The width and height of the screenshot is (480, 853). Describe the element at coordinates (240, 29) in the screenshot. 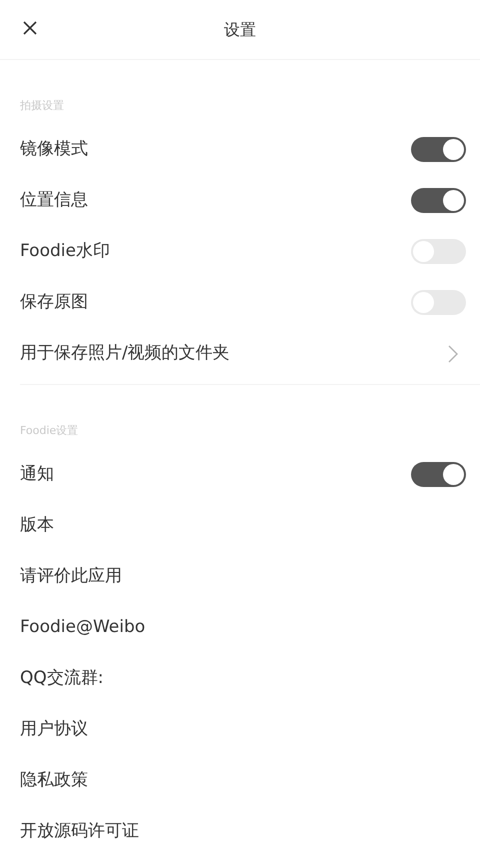

I see `page-title: 设置` at that location.